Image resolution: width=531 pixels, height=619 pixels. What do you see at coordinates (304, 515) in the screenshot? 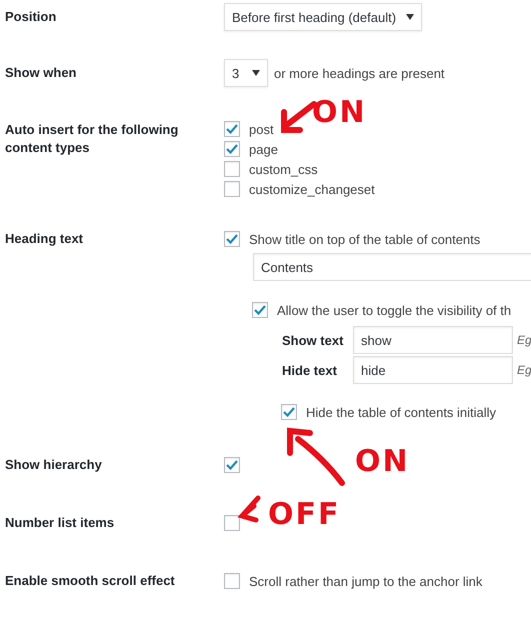
I see `annotation-text: OFF` at bounding box center [304, 515].